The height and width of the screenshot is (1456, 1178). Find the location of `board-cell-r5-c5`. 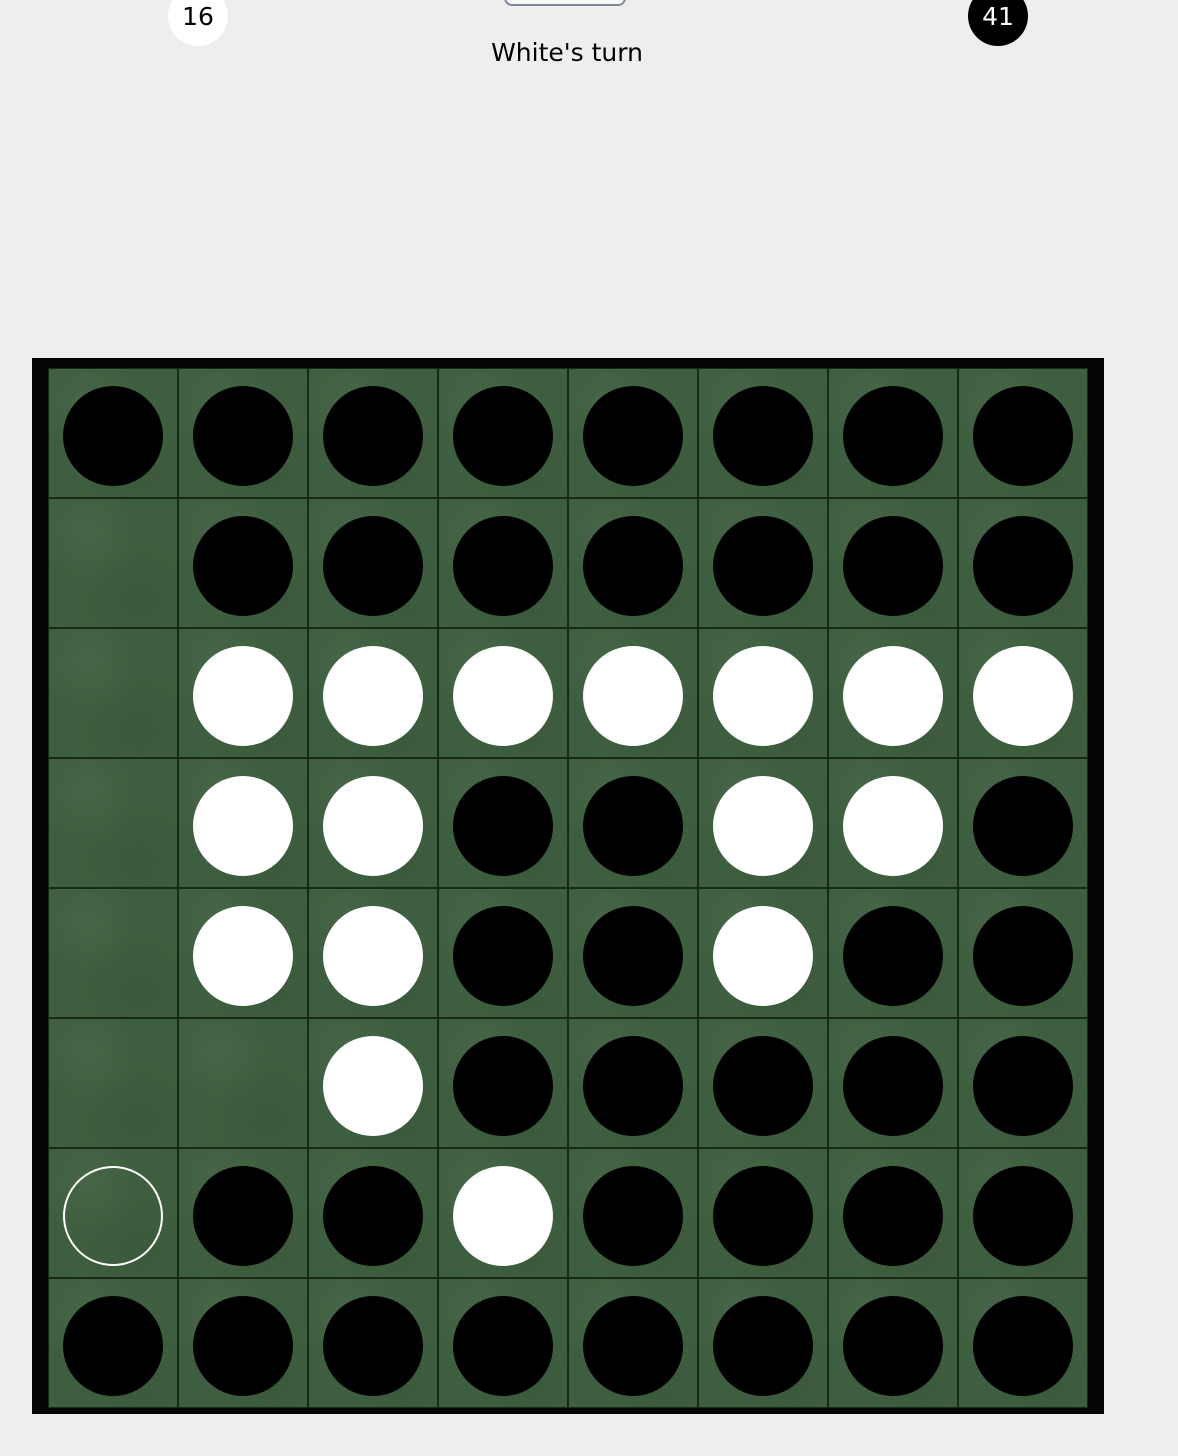

board-cell-r5-c5 is located at coordinates (633, 953).